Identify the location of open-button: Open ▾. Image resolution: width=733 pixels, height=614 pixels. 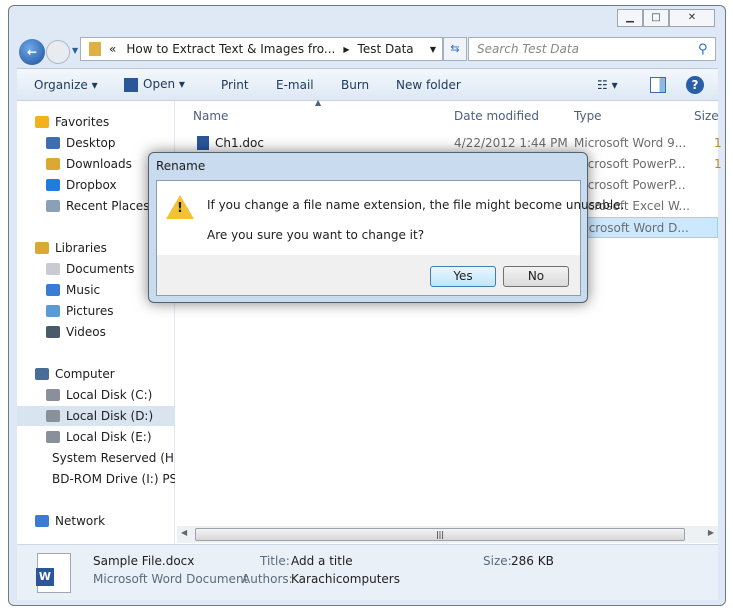
(154, 84).